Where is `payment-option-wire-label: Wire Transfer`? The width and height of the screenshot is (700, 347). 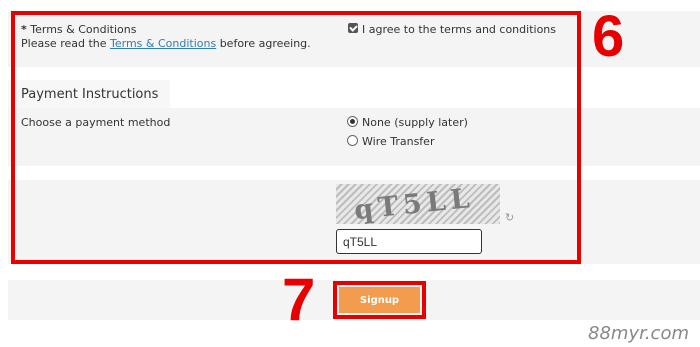
payment-option-wire-label: Wire Transfer is located at coordinates (398, 141).